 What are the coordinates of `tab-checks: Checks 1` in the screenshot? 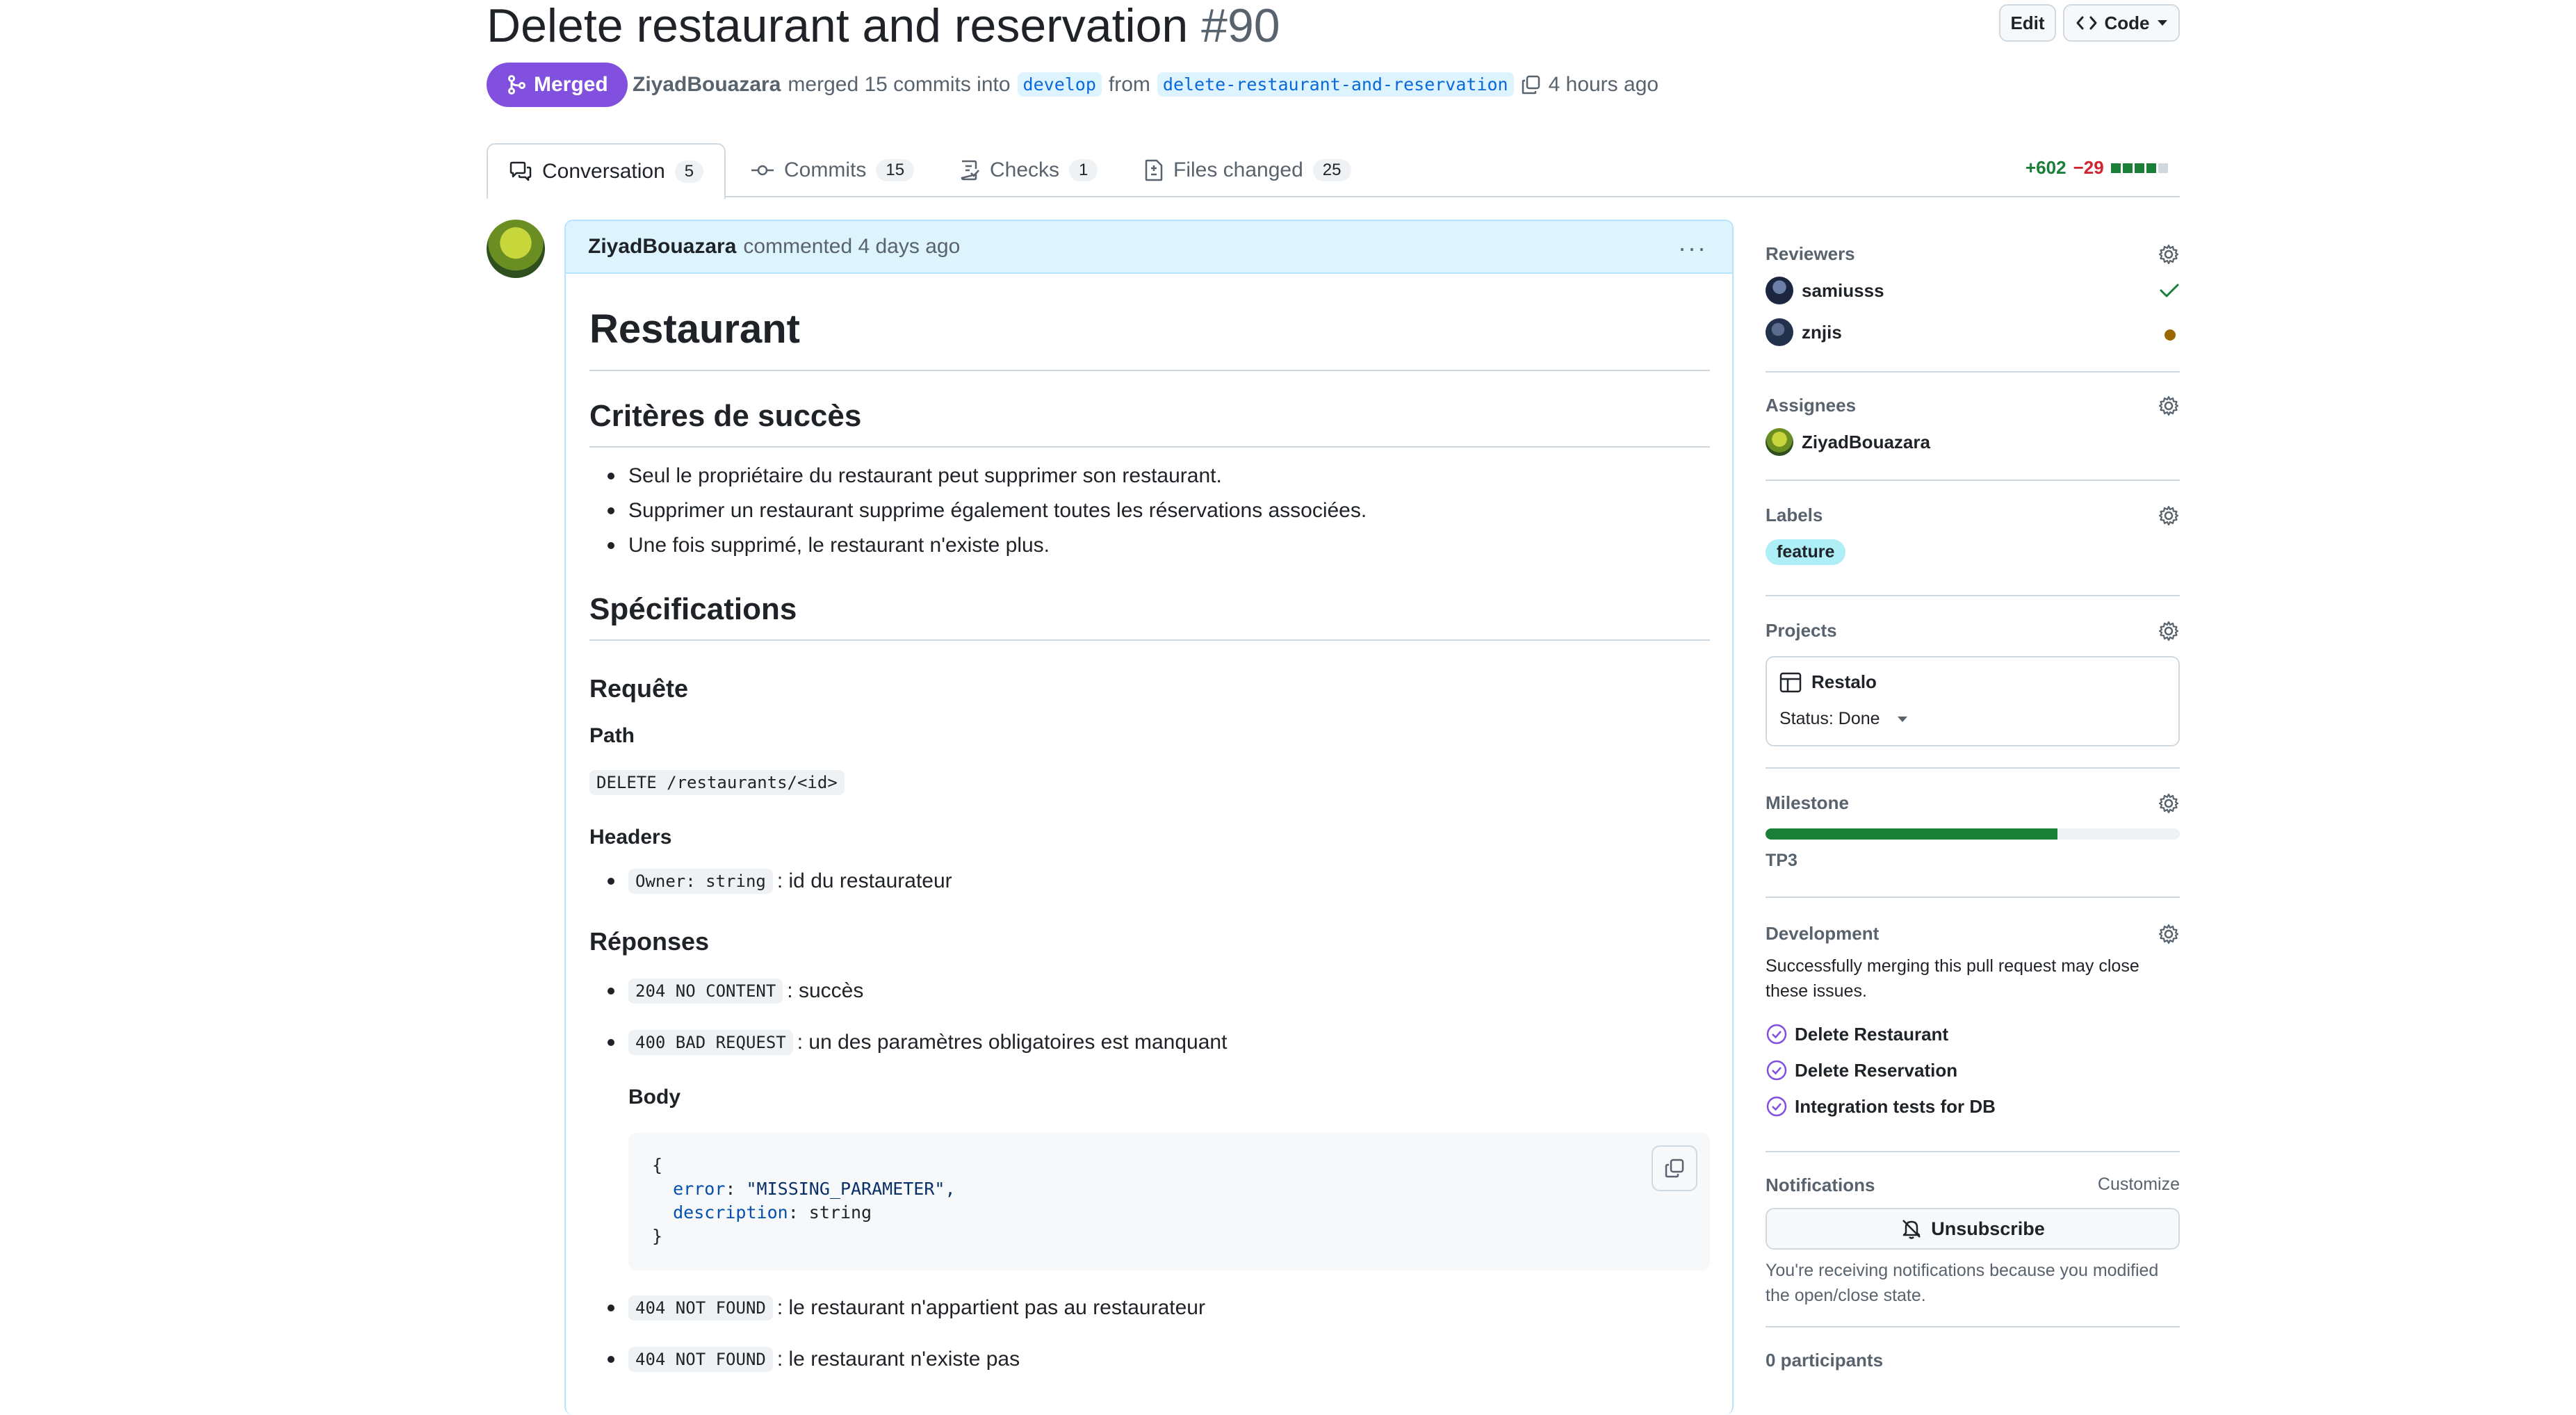 It's located at (1028, 170).